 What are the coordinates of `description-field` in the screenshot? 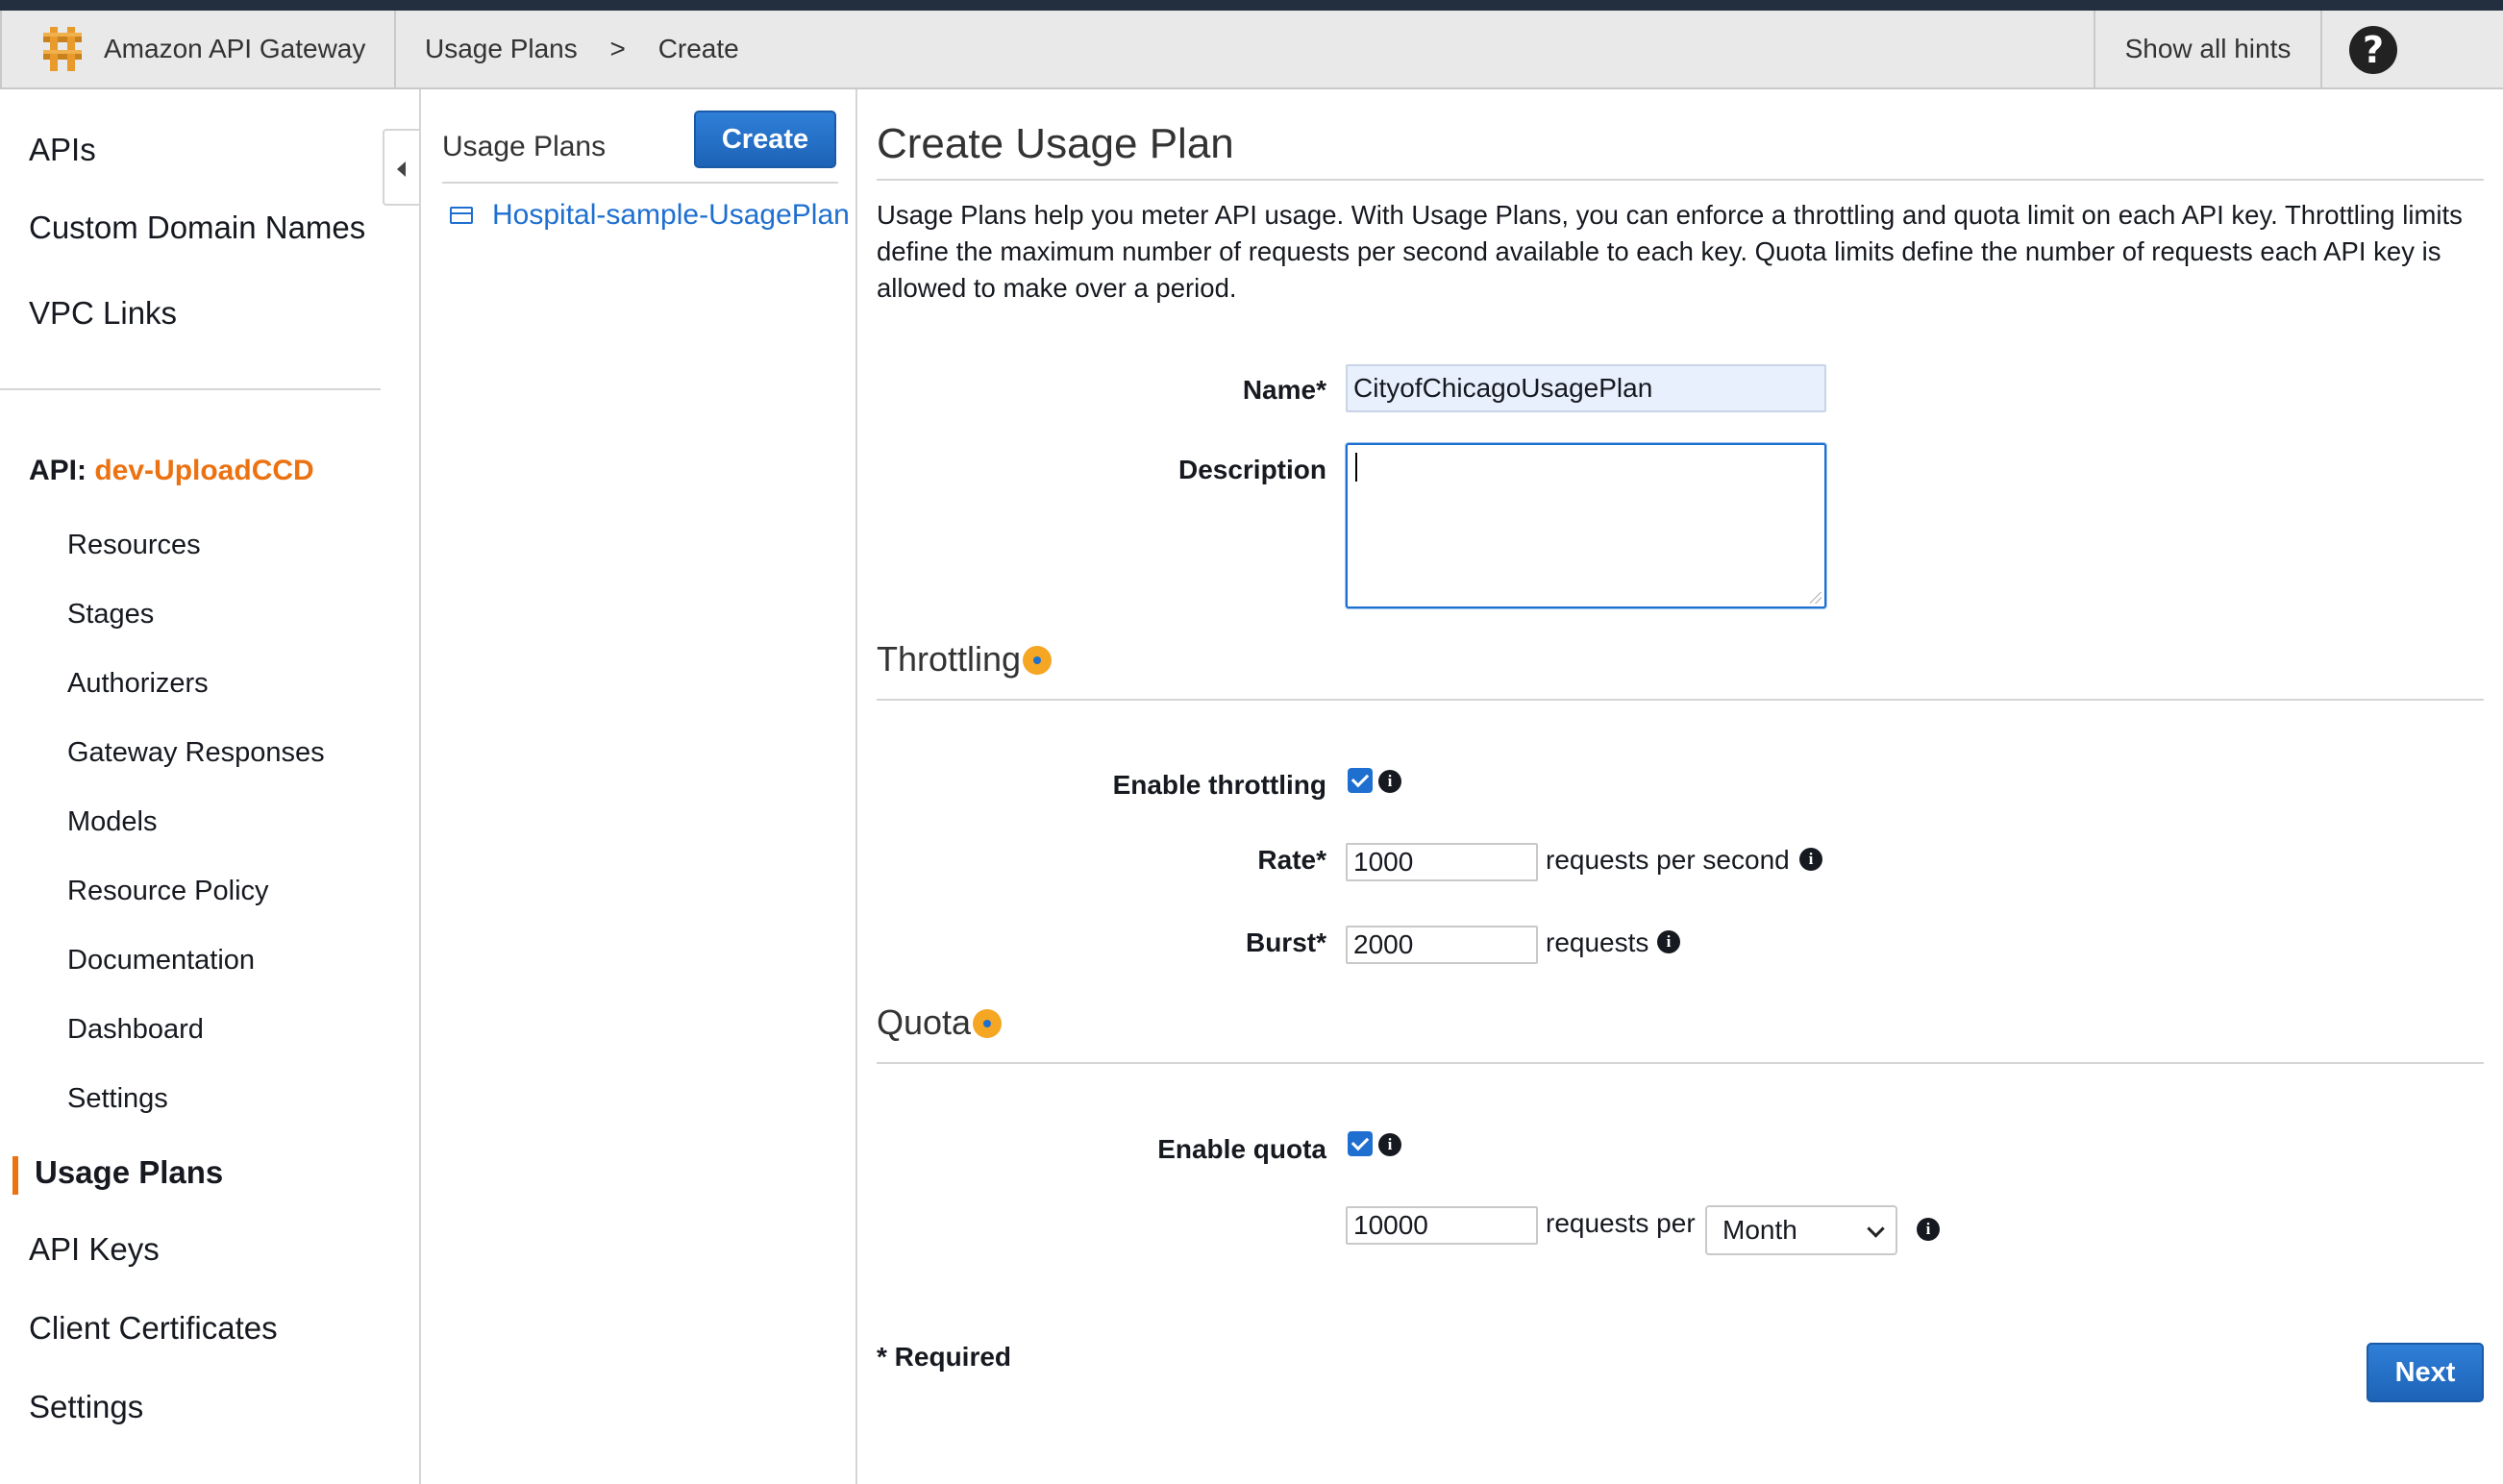 It's located at (1586, 525).